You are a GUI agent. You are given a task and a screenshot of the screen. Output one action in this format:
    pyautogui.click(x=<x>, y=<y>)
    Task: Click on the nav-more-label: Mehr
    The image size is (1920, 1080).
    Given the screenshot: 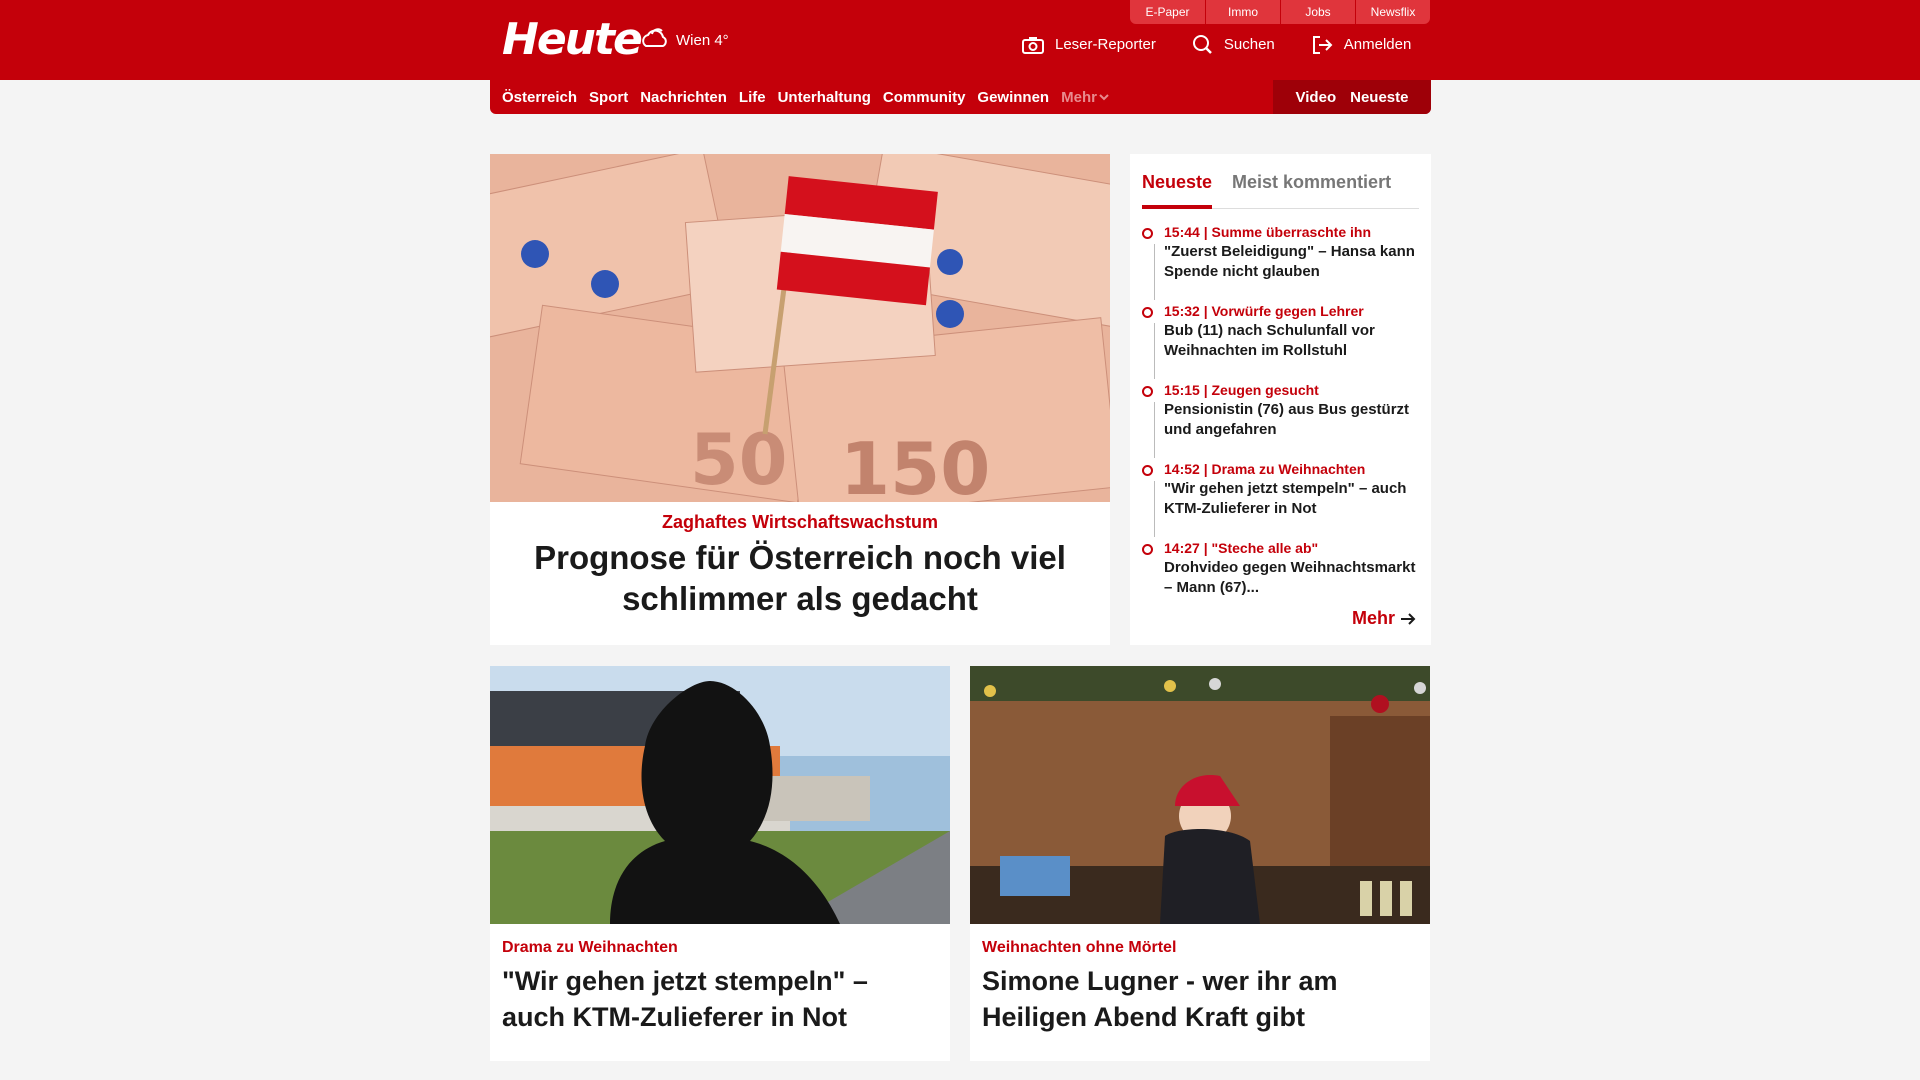 What is the action you would take?
    pyautogui.click(x=1079, y=97)
    